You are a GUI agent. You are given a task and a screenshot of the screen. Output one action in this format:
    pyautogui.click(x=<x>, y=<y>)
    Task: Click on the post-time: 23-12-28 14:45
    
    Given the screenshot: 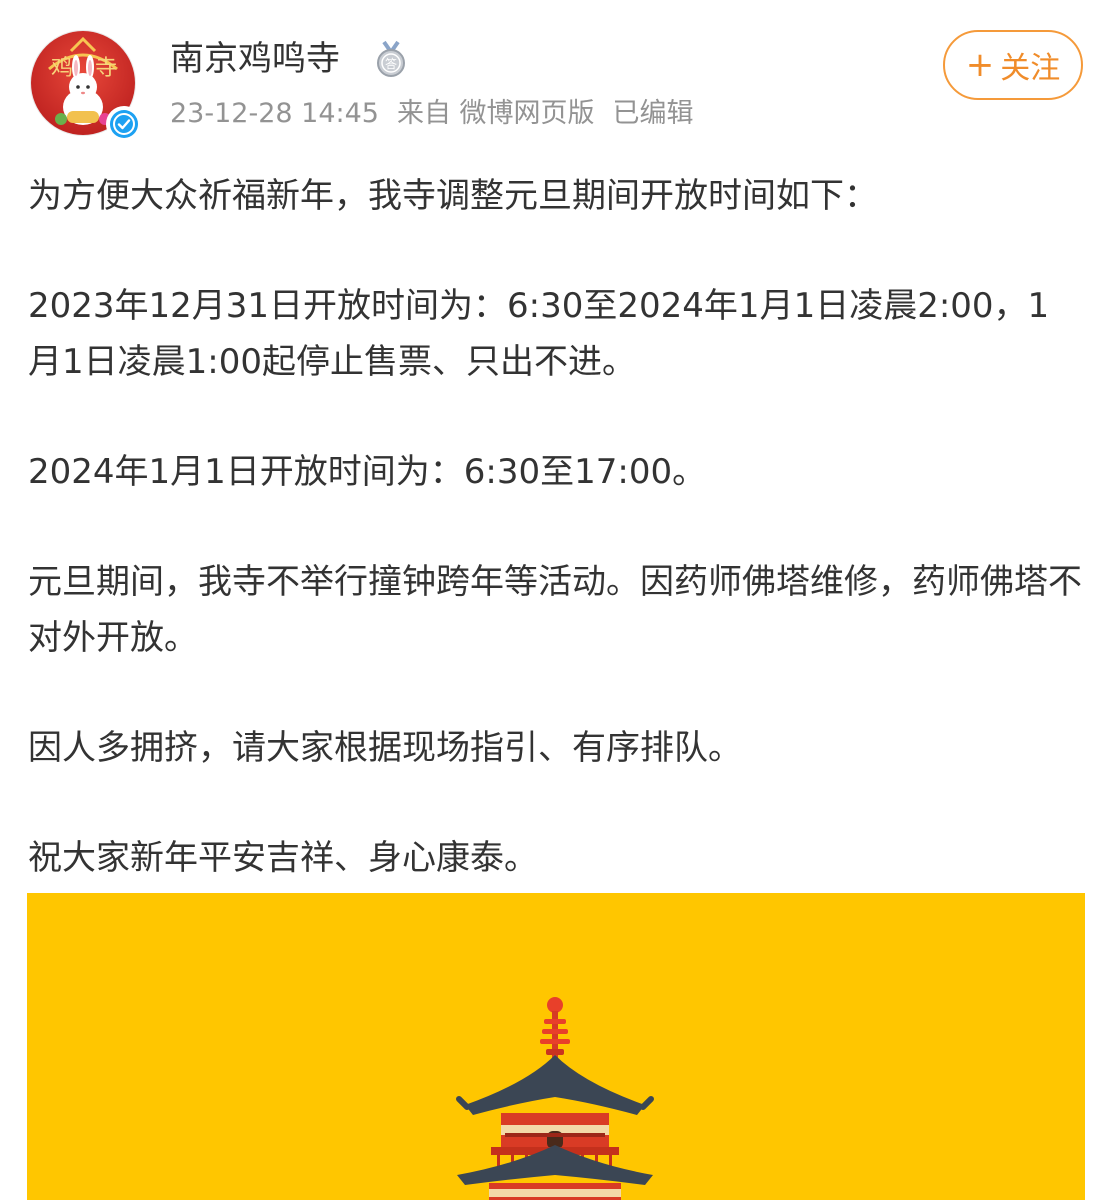 What is the action you would take?
    pyautogui.click(x=274, y=113)
    